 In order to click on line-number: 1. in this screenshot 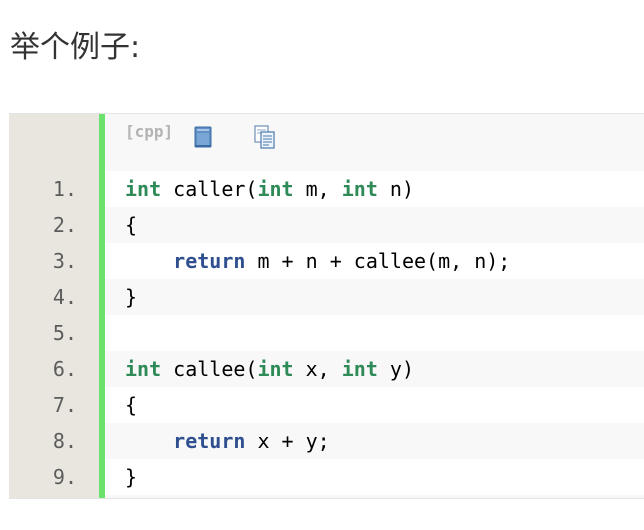, I will do `click(54, 189)`.